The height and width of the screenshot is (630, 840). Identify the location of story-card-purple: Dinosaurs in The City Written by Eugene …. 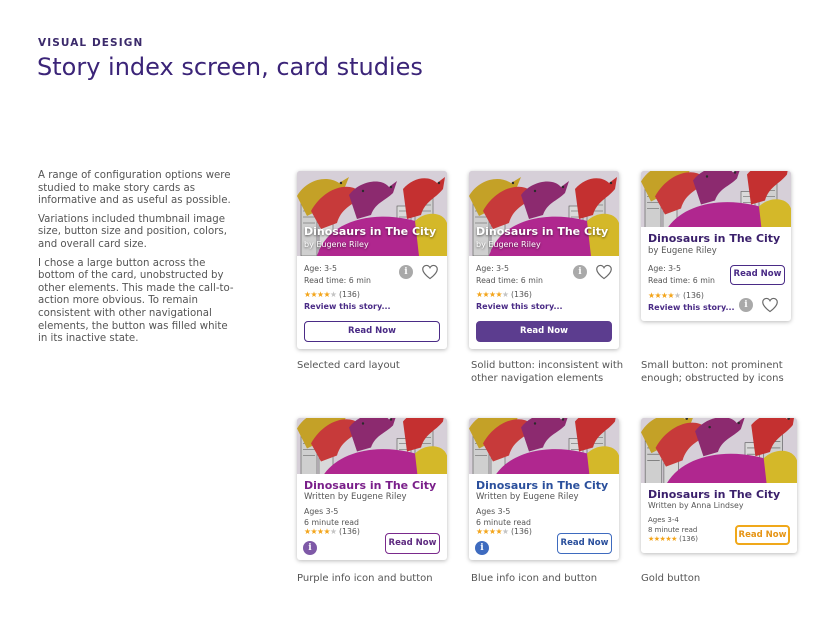
(372, 489).